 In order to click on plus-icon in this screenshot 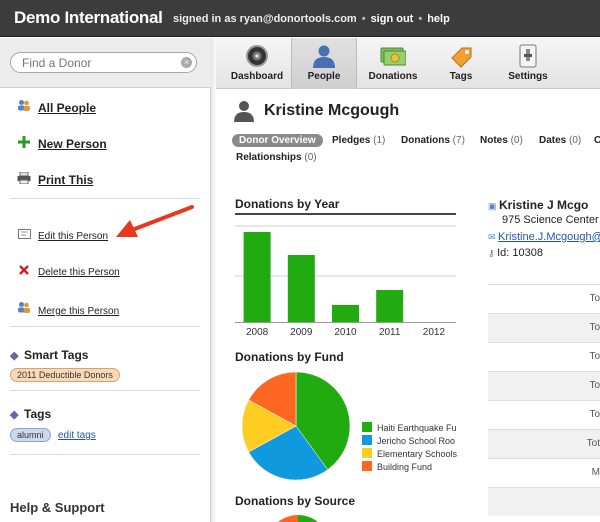, I will do `click(24, 143)`.